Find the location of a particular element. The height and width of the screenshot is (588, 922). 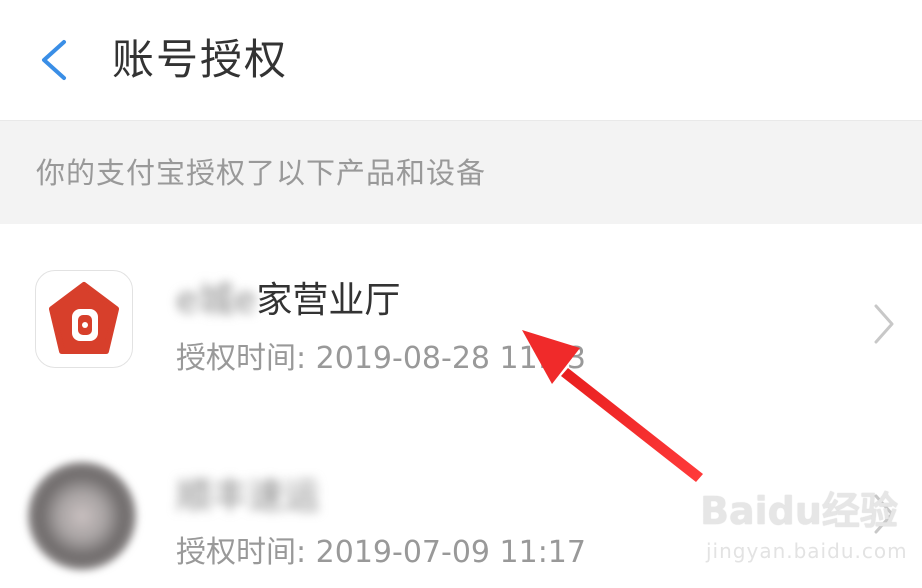

watermark-title: Baidu经验 is located at coordinates (799, 511).